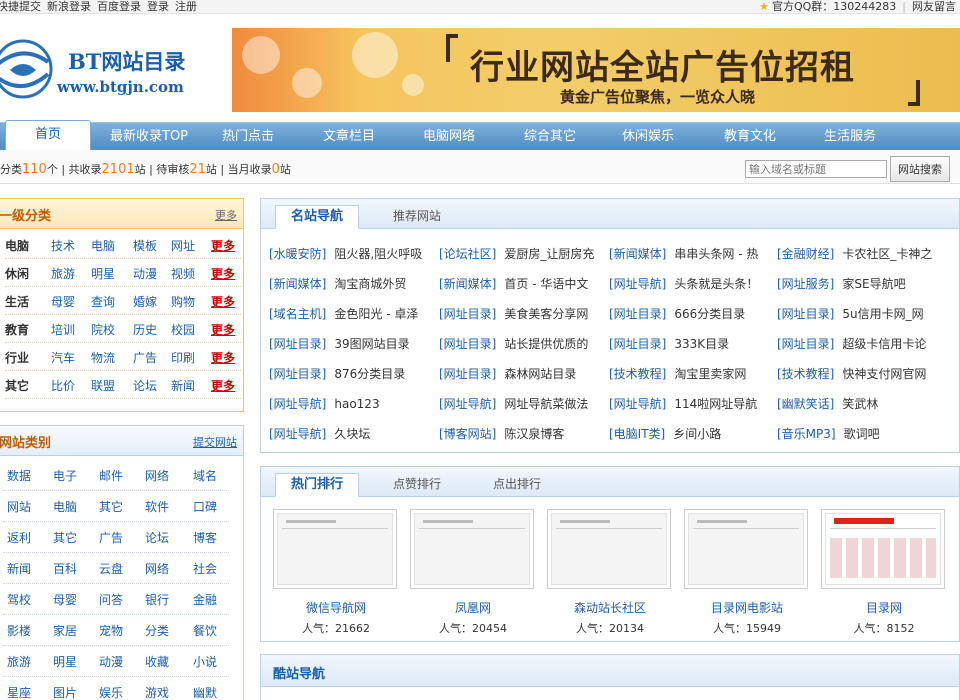 The height and width of the screenshot is (700, 960). I want to click on site-type-link: 驾校, so click(19, 599).